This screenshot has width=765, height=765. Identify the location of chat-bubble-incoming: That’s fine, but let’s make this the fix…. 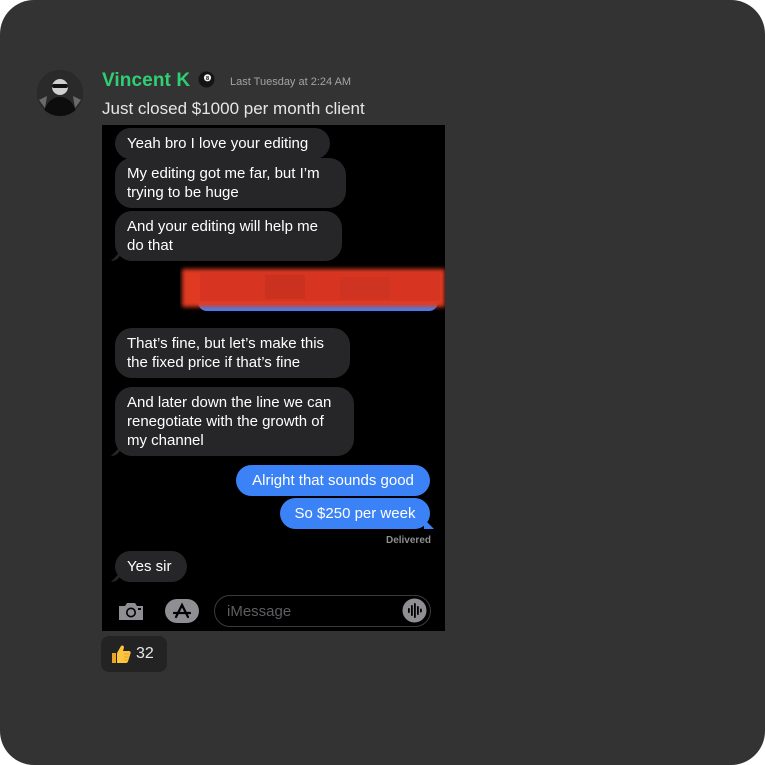
(232, 353).